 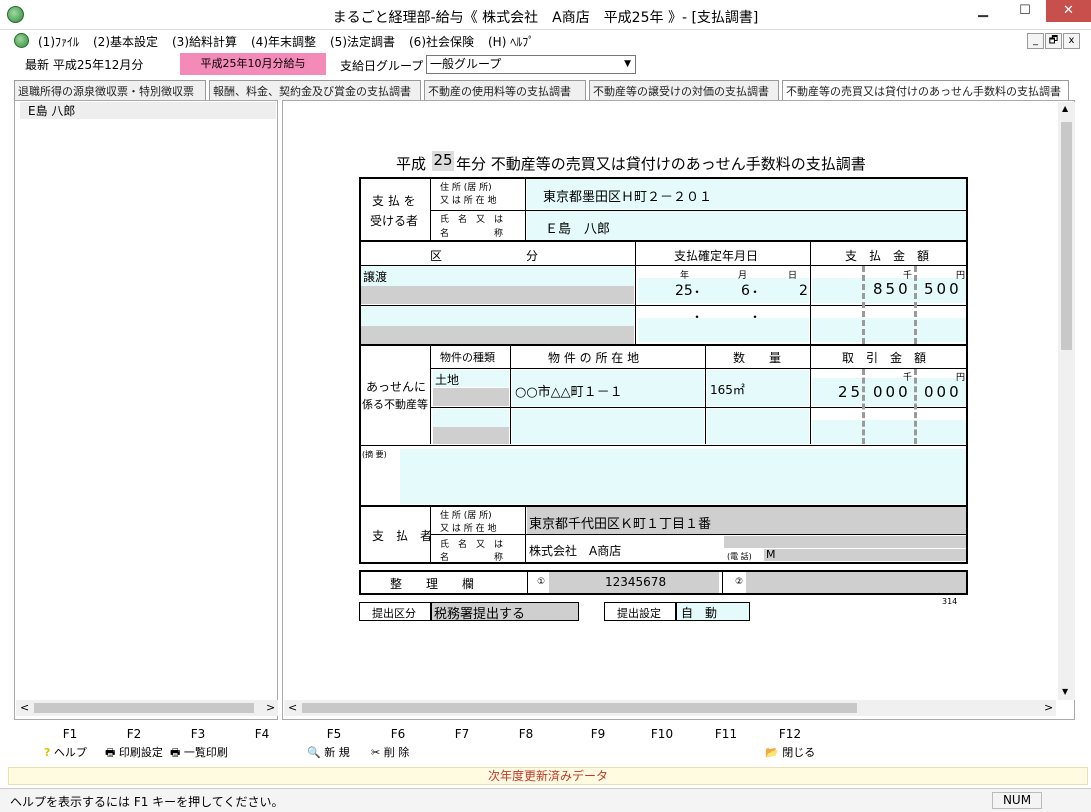 I want to click on payer-name-value: 株式会社 A商店, so click(x=575, y=550).